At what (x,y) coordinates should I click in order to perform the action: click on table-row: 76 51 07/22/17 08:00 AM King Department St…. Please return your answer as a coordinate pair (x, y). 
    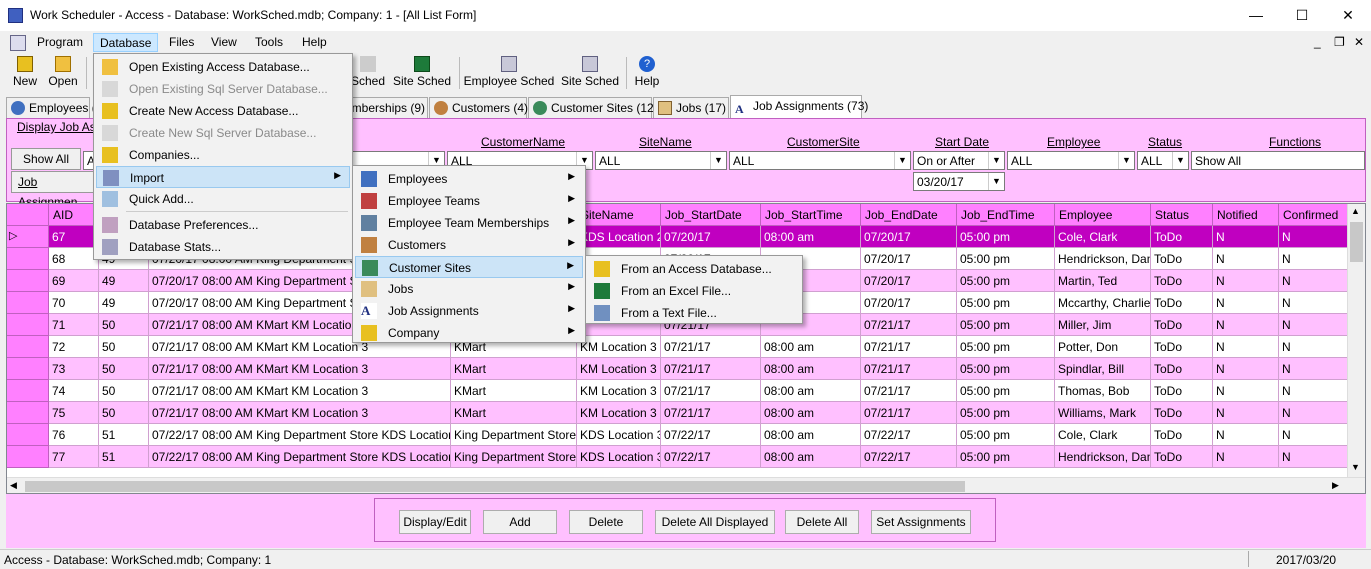
    Looking at the image, I should click on (677, 435).